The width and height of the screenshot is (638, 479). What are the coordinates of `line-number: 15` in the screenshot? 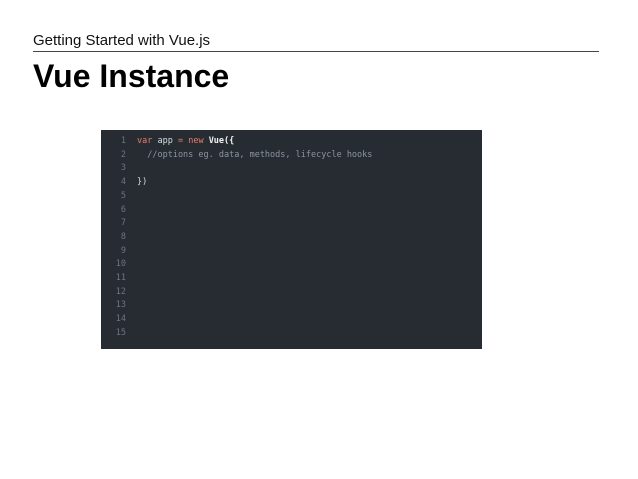 It's located at (120, 332).